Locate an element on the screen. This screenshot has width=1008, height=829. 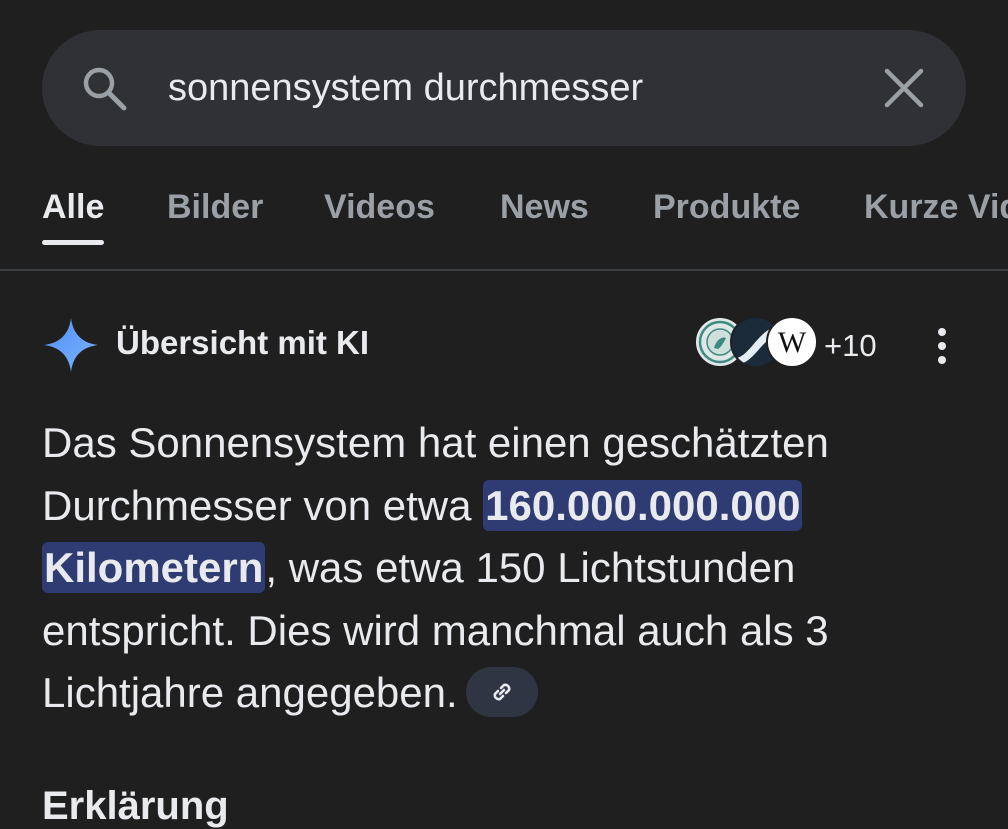
active-tab-indicator is located at coordinates (73, 242).